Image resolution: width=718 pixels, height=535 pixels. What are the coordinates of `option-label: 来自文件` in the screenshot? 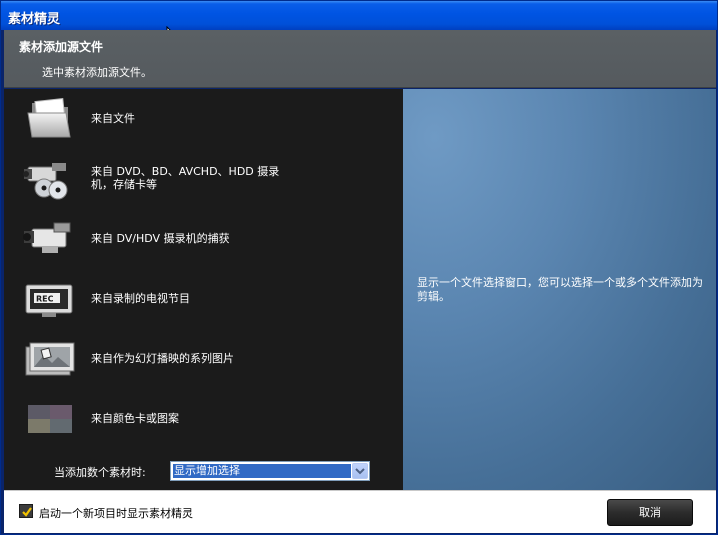 It's located at (113, 118).